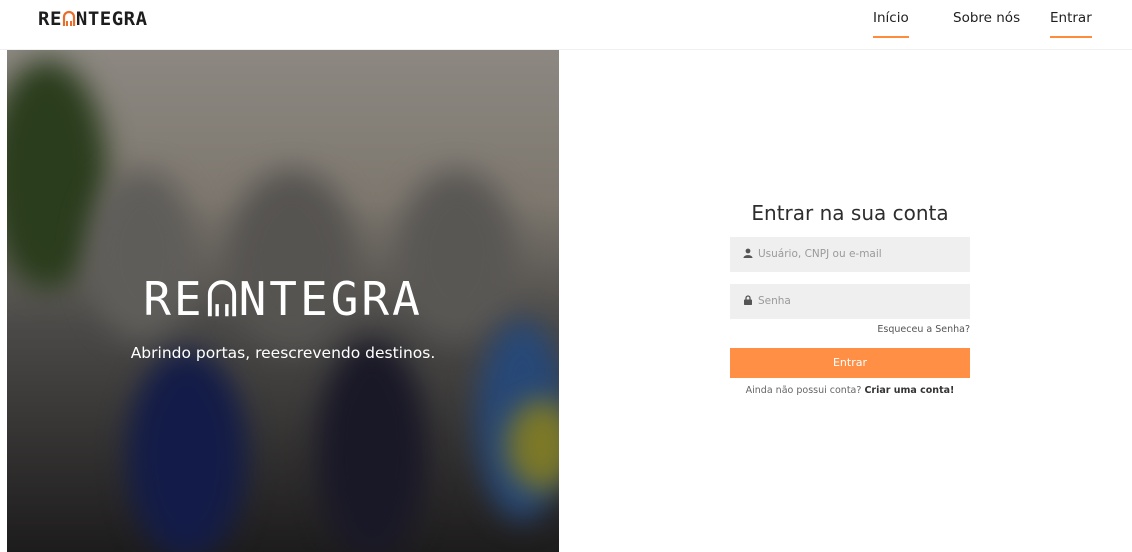 This screenshot has height=552, width=1132. I want to click on username-input: Usuário, CNPJ ou e-mail, so click(850, 254).